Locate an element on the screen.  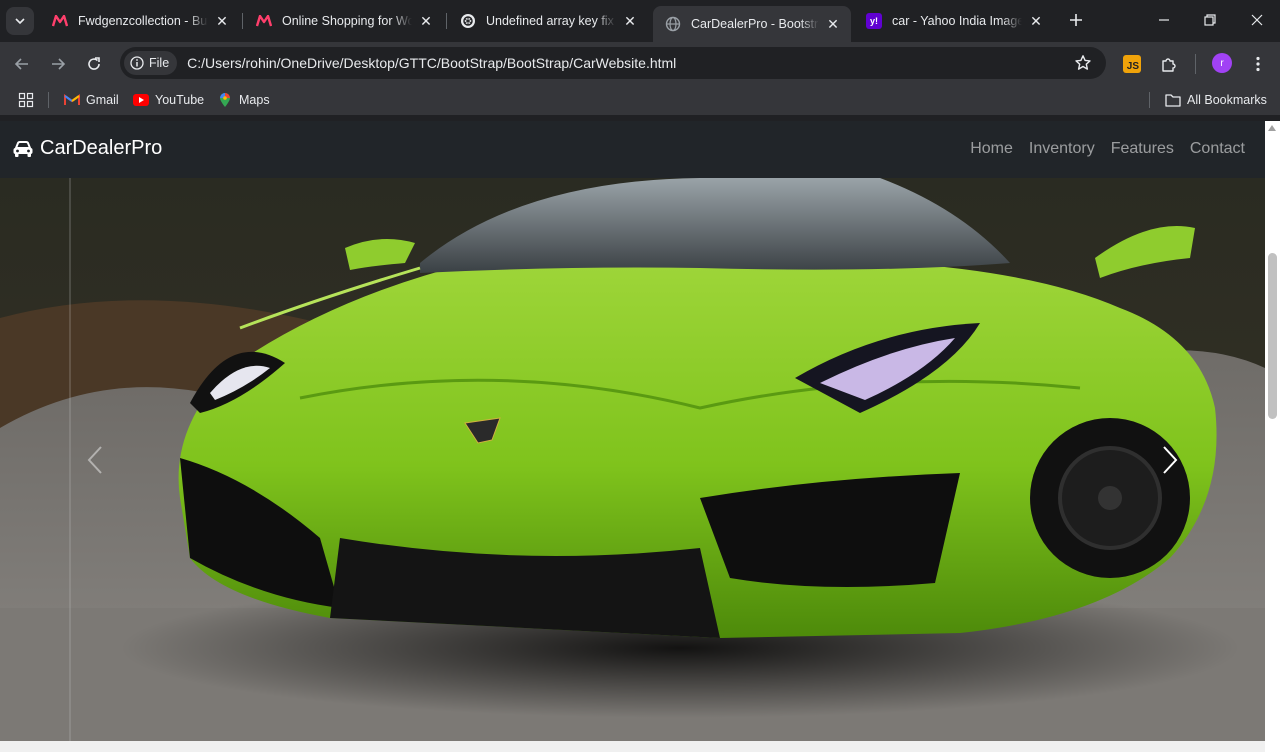
toolbar-divider is located at coordinates (1195, 64).